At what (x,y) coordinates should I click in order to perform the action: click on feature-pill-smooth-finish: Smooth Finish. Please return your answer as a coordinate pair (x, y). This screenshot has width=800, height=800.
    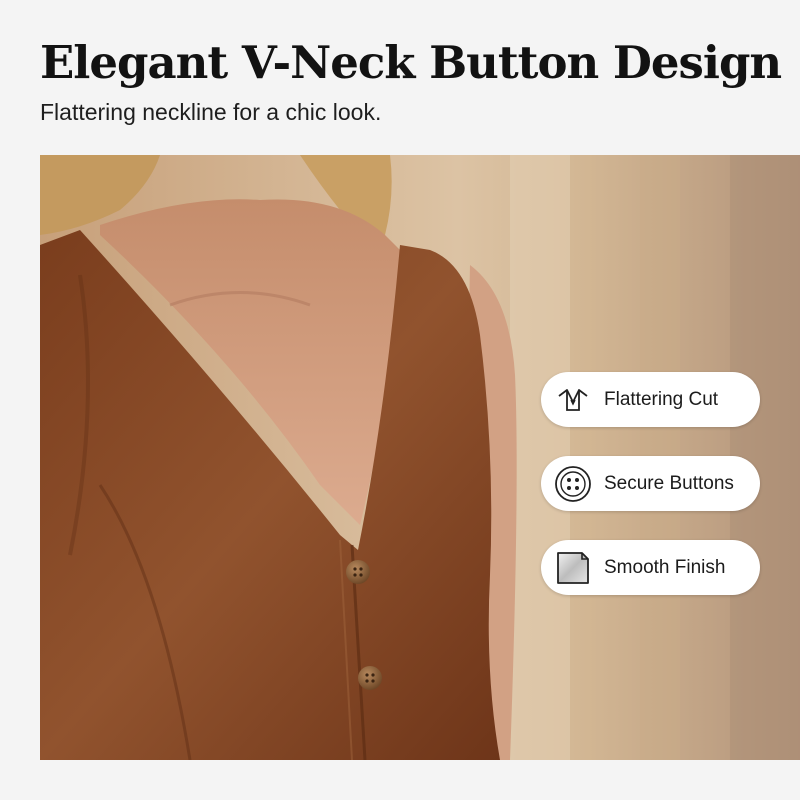
    Looking at the image, I should click on (650, 567).